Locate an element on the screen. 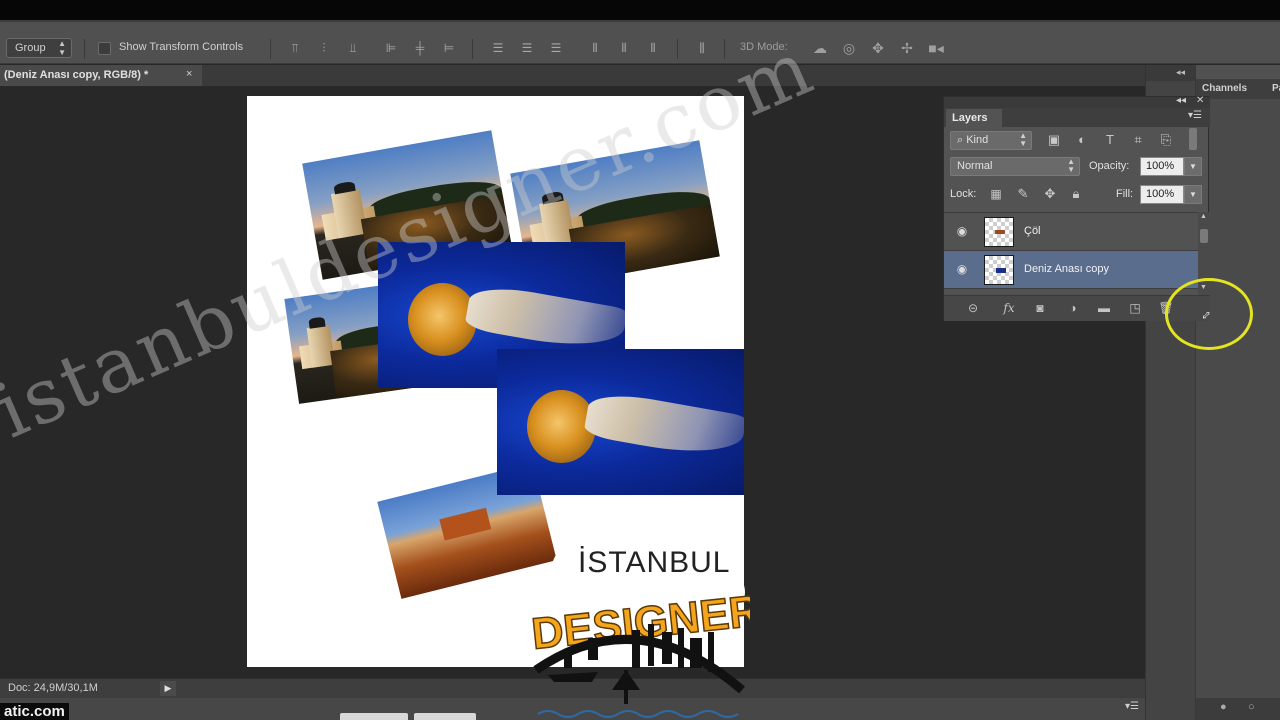  footer-circle-icon: ● is located at coordinates (1223, 707).